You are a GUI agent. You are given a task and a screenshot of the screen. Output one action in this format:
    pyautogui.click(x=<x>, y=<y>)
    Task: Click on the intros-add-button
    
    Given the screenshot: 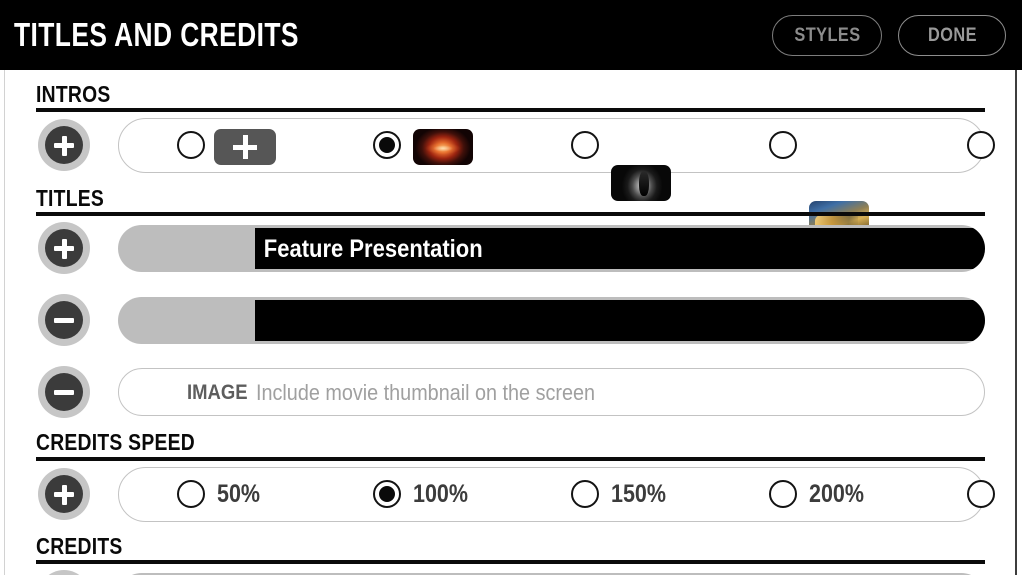 What is the action you would take?
    pyautogui.click(x=64, y=145)
    